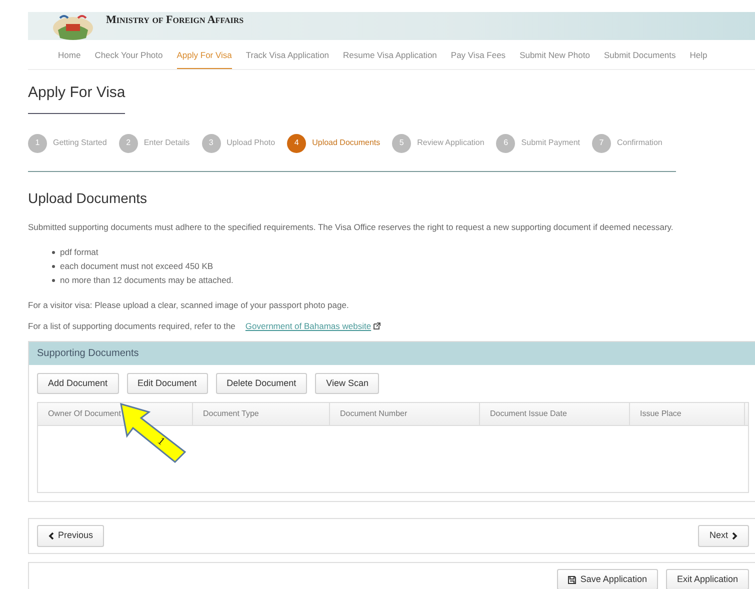  I want to click on section-title: Upload Documents, so click(88, 198).